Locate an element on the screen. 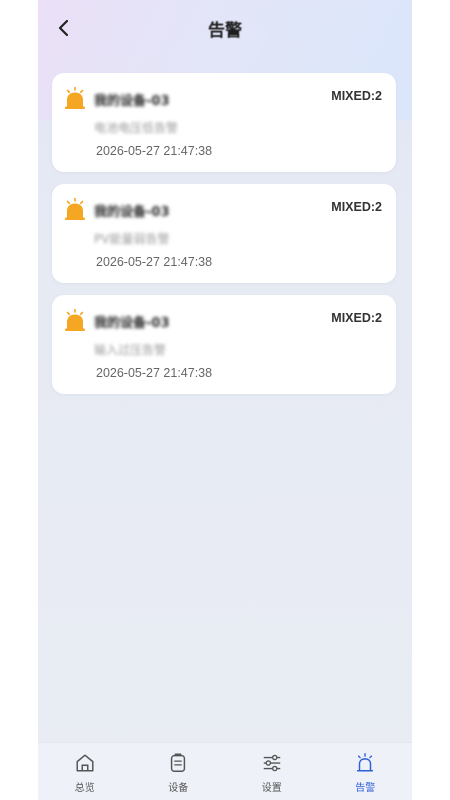  bottom-tab-bar: 总览 设备 设置 告警 is located at coordinates (225, 771).